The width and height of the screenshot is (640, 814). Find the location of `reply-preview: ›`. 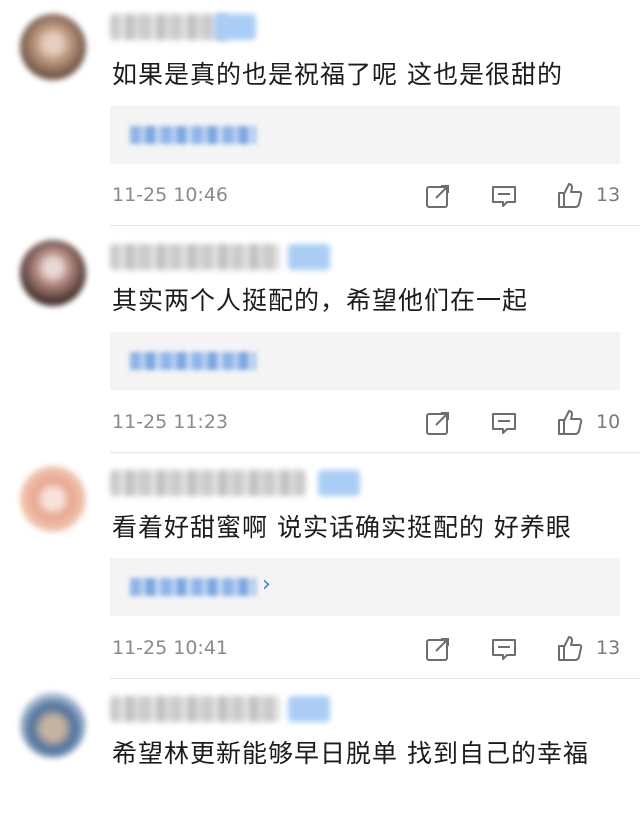

reply-preview: › is located at coordinates (365, 587).